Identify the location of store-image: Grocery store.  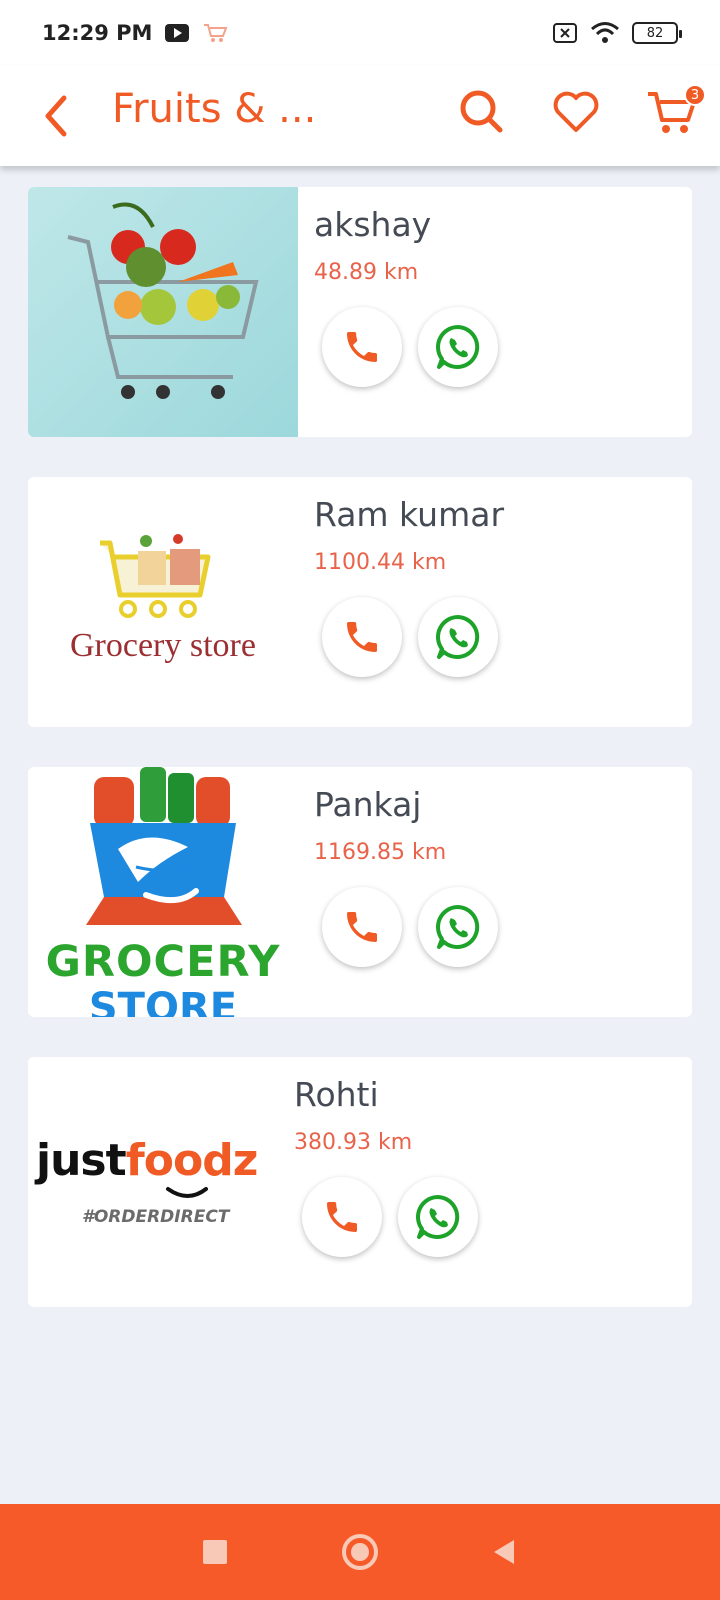
(163, 602).